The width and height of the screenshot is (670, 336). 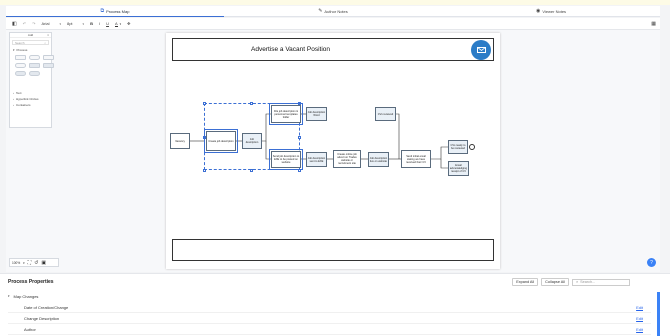 I want to click on zoom-controls: 100% ▾ ⛶ ↺ ▣, so click(x=34, y=262).